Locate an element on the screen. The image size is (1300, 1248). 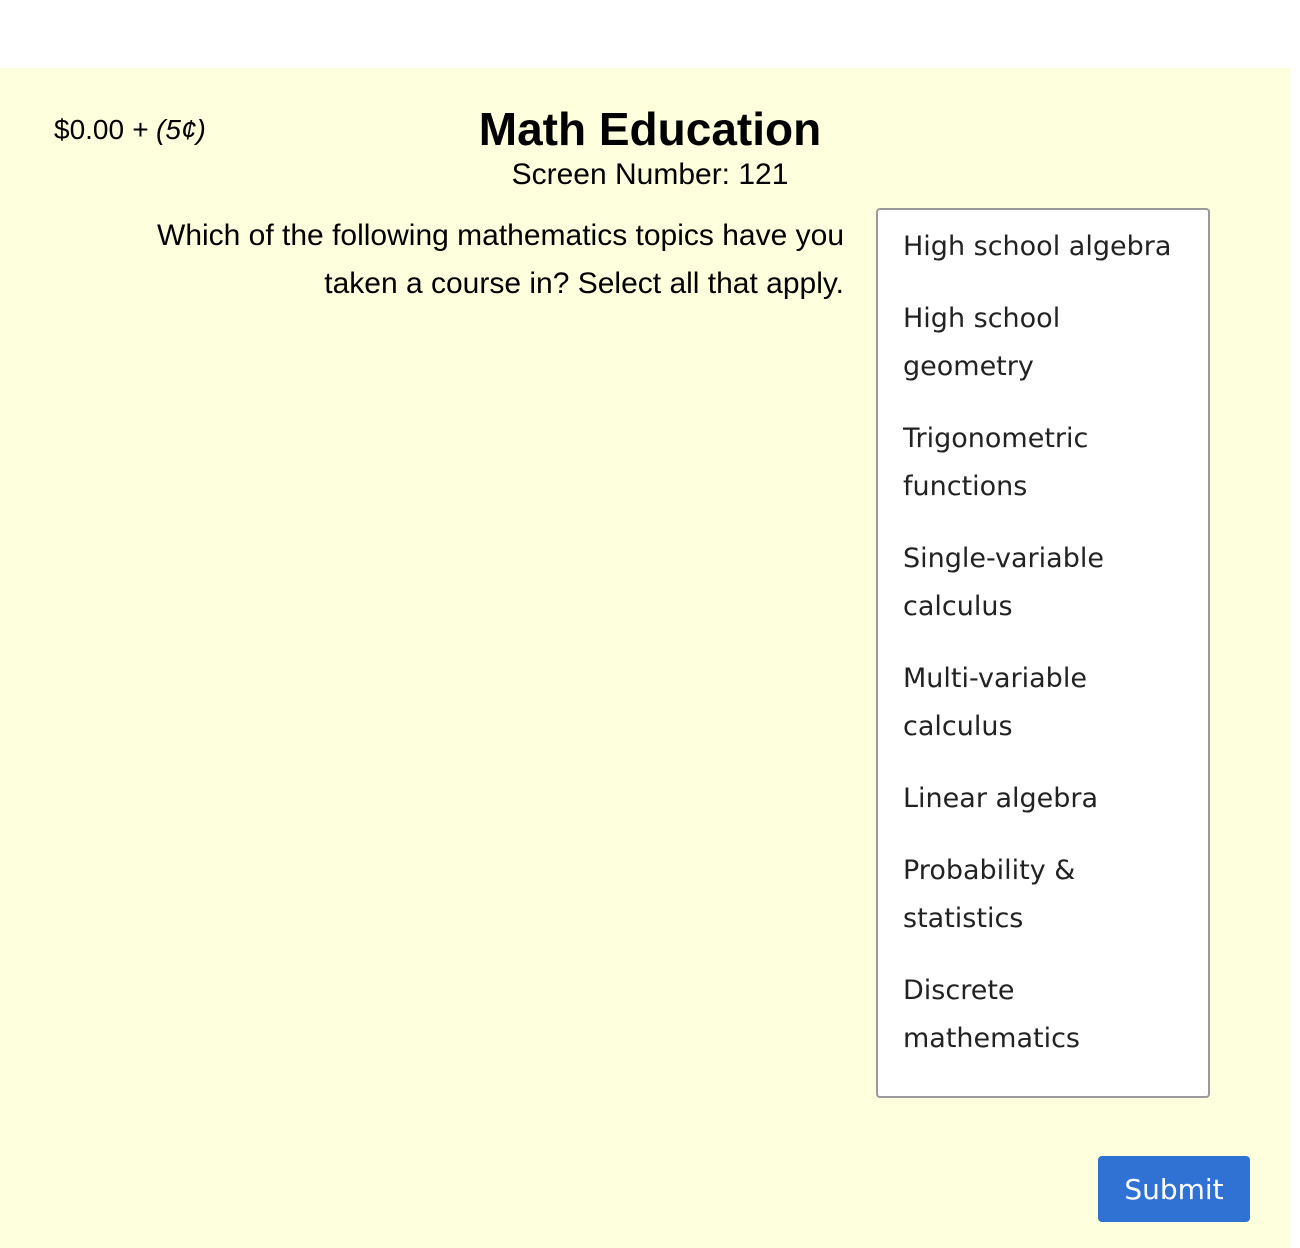
option-multi-variable-calculus: Multi-variable calculus is located at coordinates (1043, 703).